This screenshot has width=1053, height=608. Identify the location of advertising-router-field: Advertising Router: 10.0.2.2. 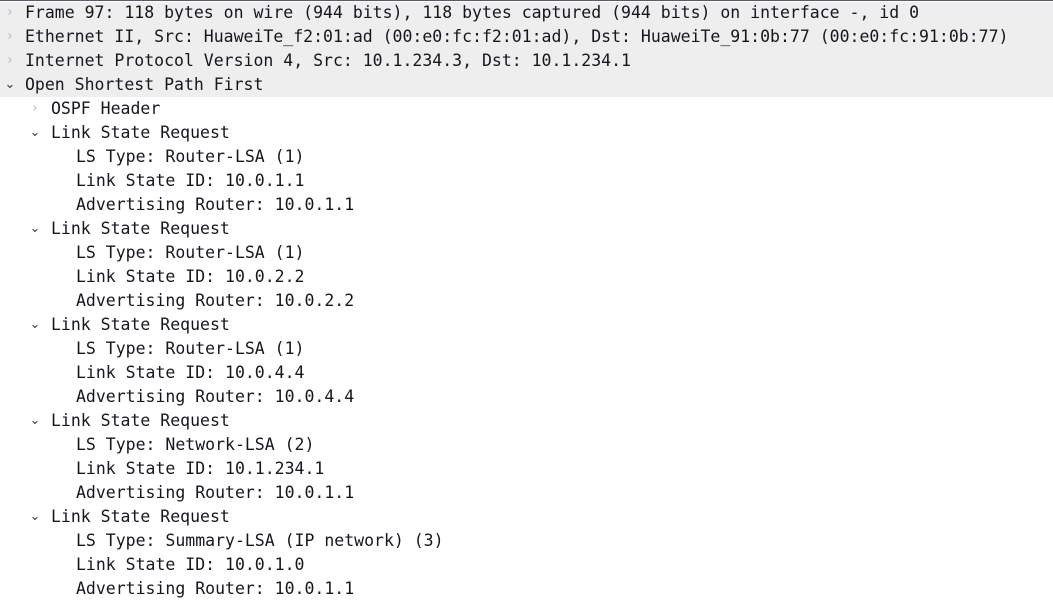
(526, 301).